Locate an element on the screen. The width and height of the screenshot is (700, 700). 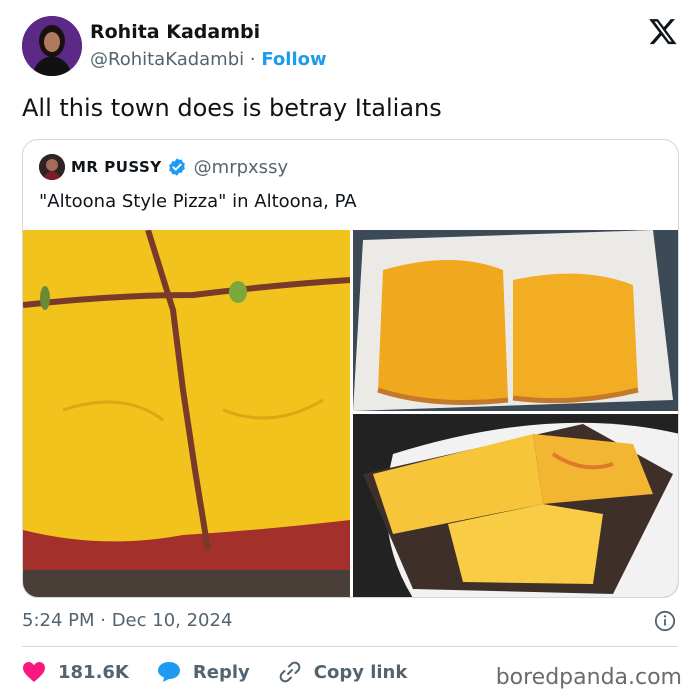
reply-icon is located at coordinates (169, 672).